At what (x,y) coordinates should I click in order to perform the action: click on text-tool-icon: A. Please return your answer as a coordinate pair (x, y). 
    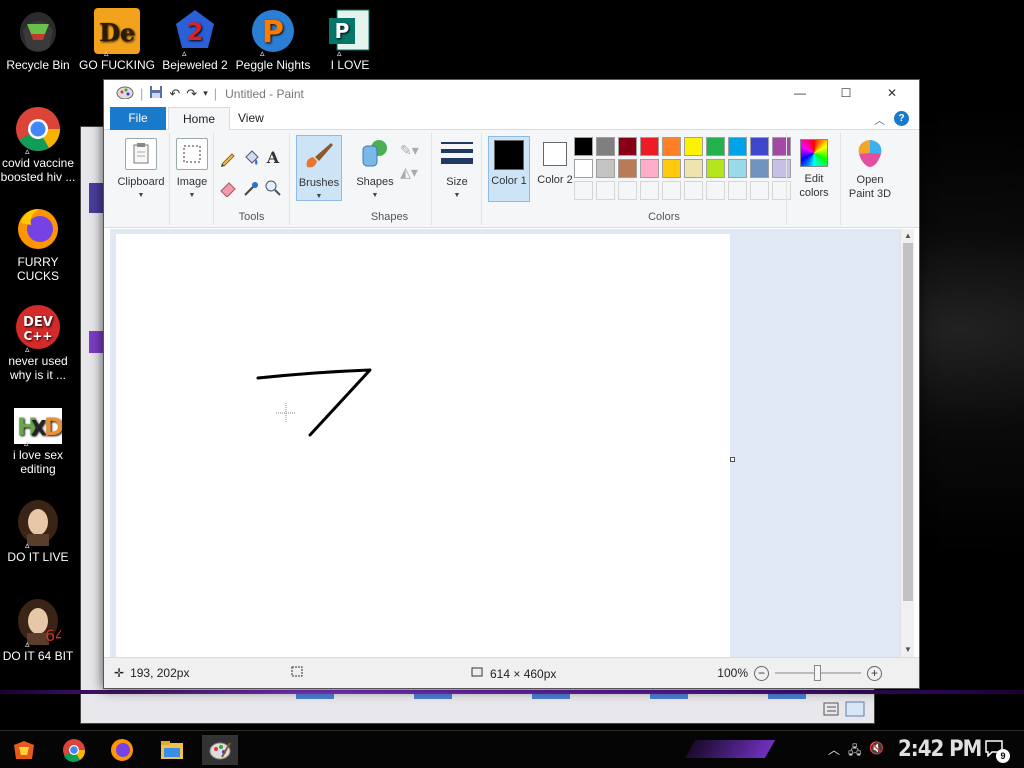
    Looking at the image, I should click on (273, 158).